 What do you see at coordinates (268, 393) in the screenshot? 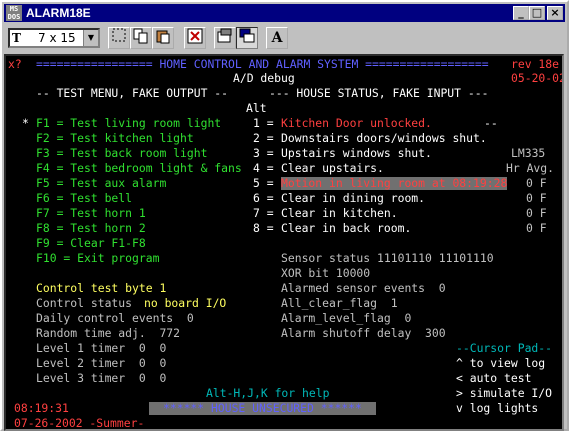
I see `help-hint: Alt-H,J,K for help` at bounding box center [268, 393].